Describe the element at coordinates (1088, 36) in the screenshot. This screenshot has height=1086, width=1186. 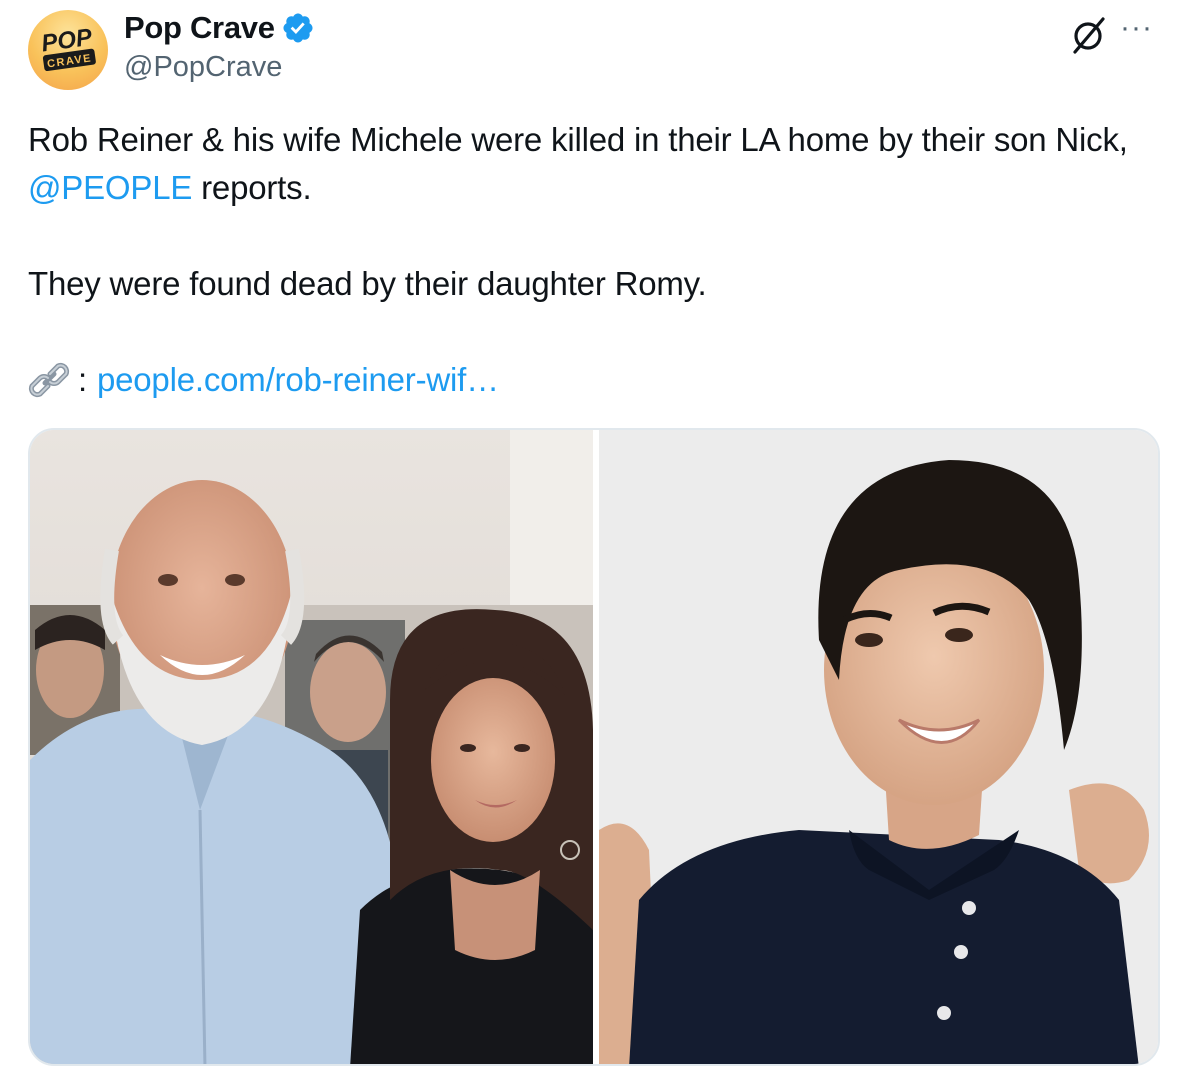
I see `grok-icon` at that location.